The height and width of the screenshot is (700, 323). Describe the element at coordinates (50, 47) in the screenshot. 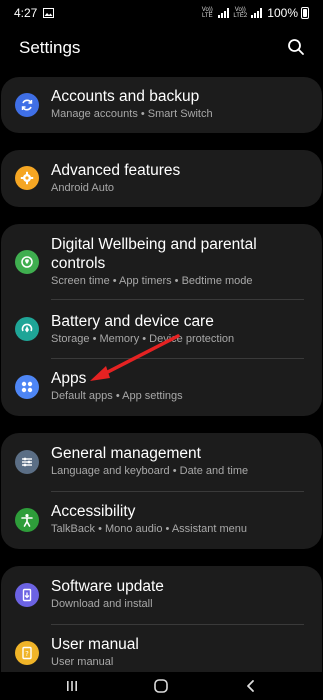

I see `page-title: Settings` at that location.